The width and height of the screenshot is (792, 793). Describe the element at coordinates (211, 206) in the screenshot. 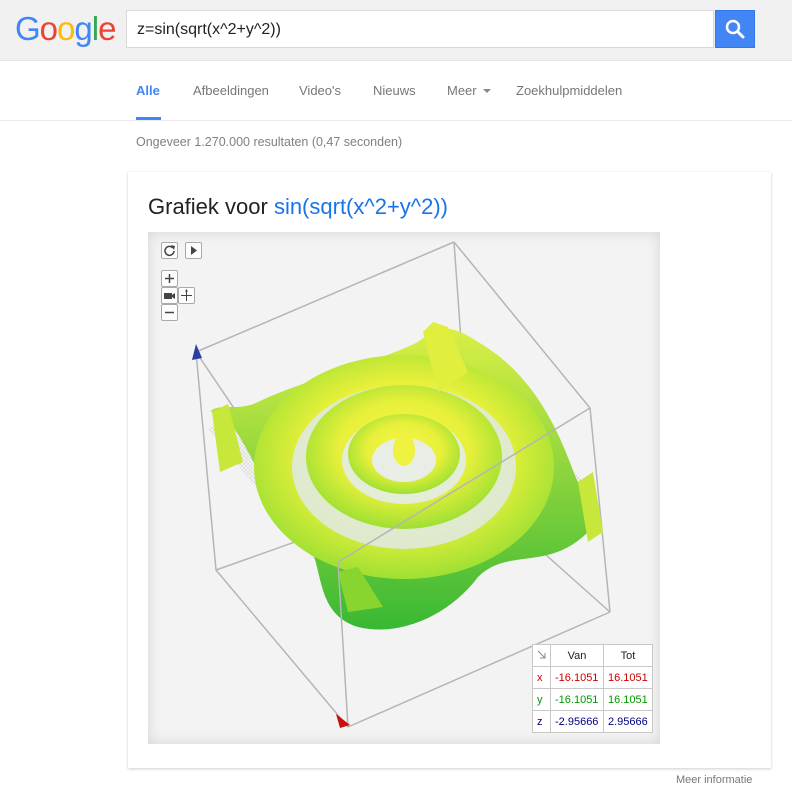

I see `card-title-prefix: Grafiek voor` at that location.